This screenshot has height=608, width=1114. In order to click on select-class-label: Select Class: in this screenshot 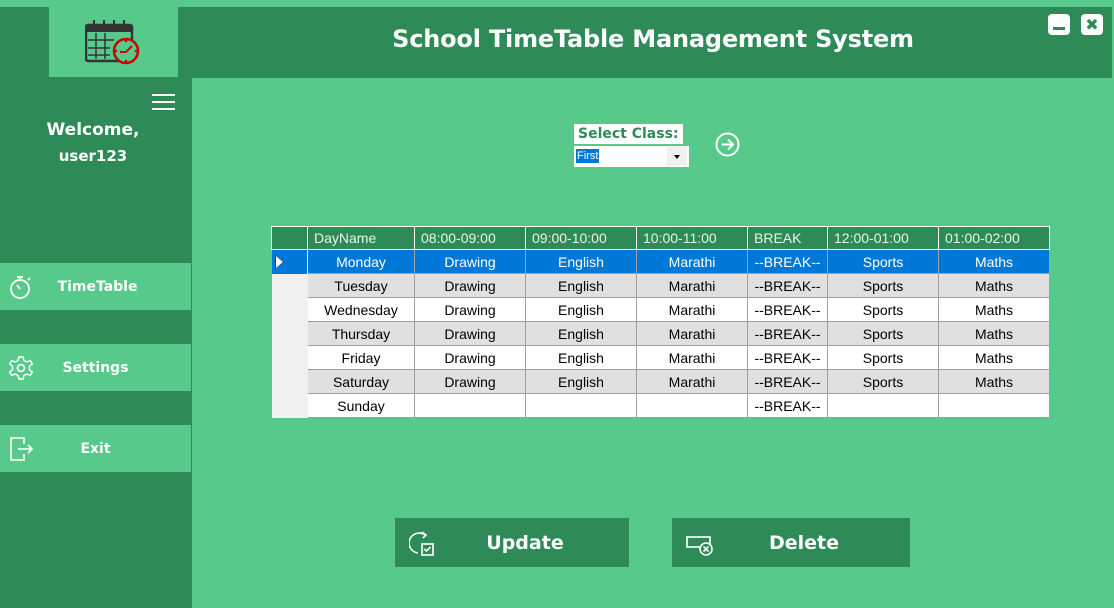, I will do `click(628, 134)`.